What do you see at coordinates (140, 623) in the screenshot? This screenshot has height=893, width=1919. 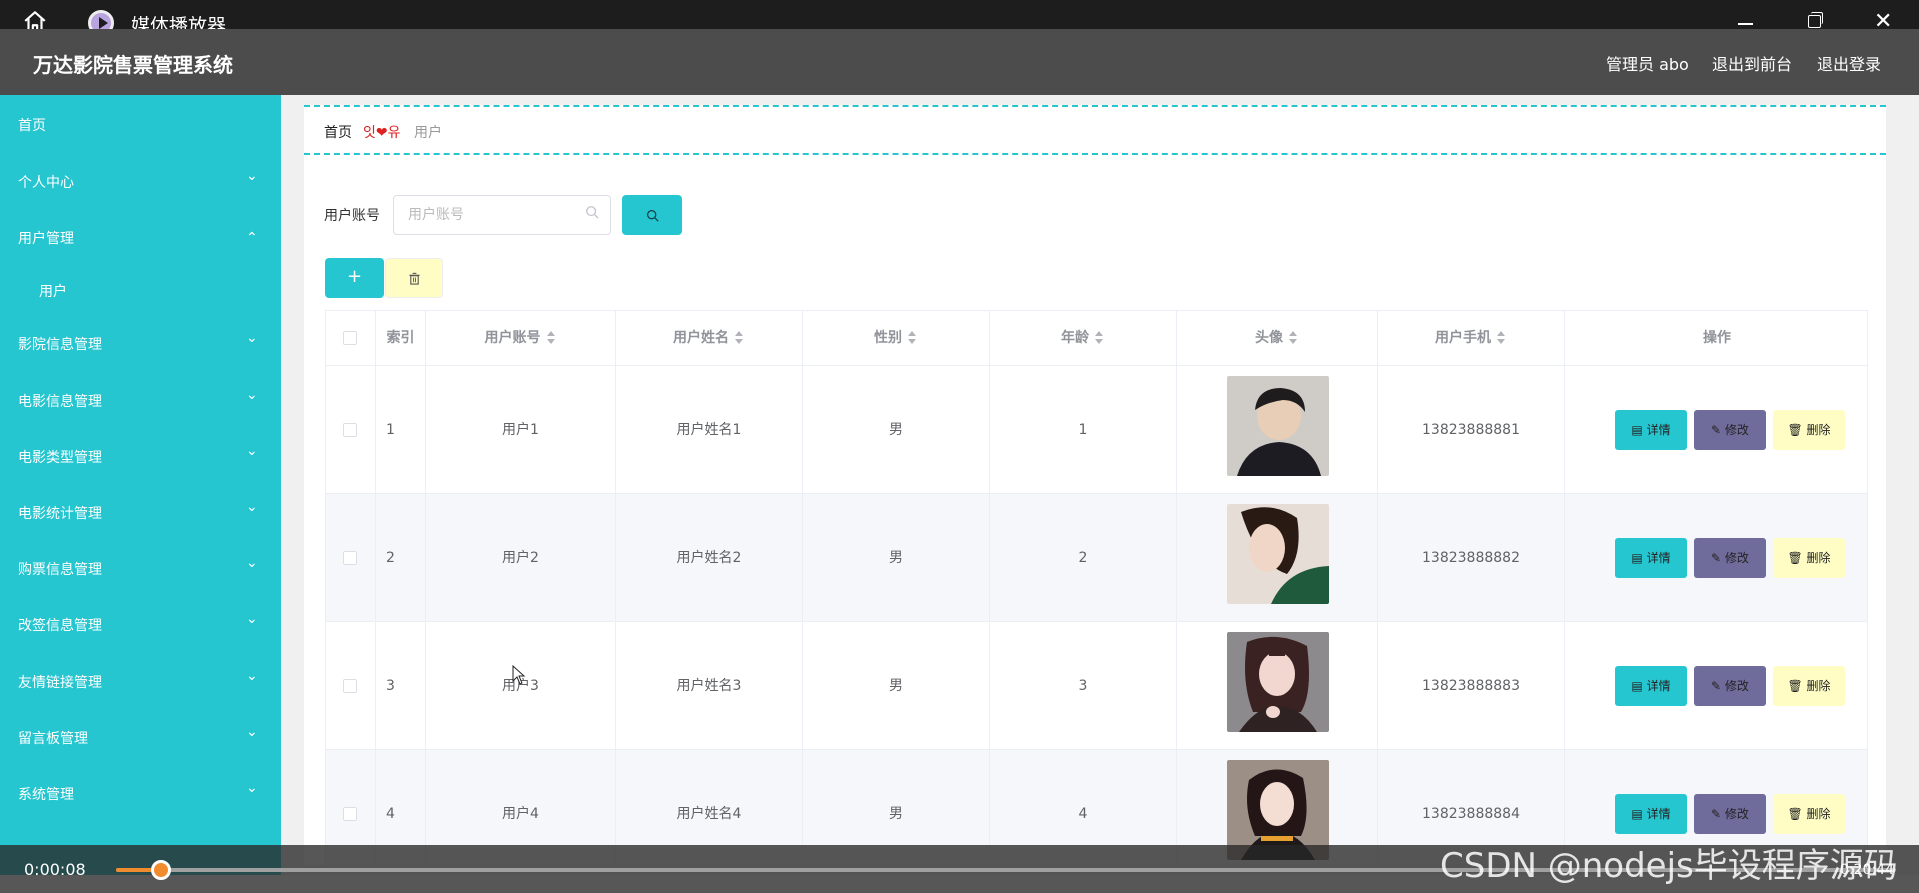 I see `sidebar-item-ticket-change: 改签信息管理 ⌄` at bounding box center [140, 623].